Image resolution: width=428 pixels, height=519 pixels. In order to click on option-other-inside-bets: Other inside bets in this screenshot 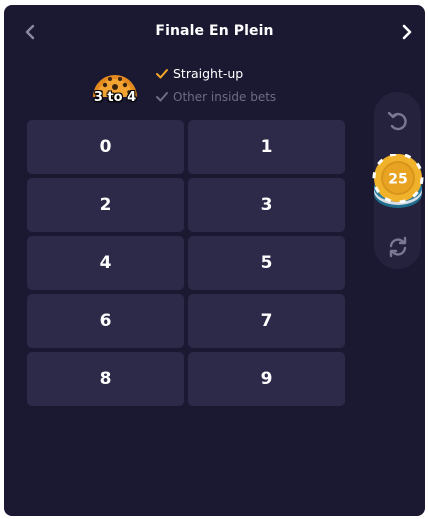, I will do `click(215, 97)`.